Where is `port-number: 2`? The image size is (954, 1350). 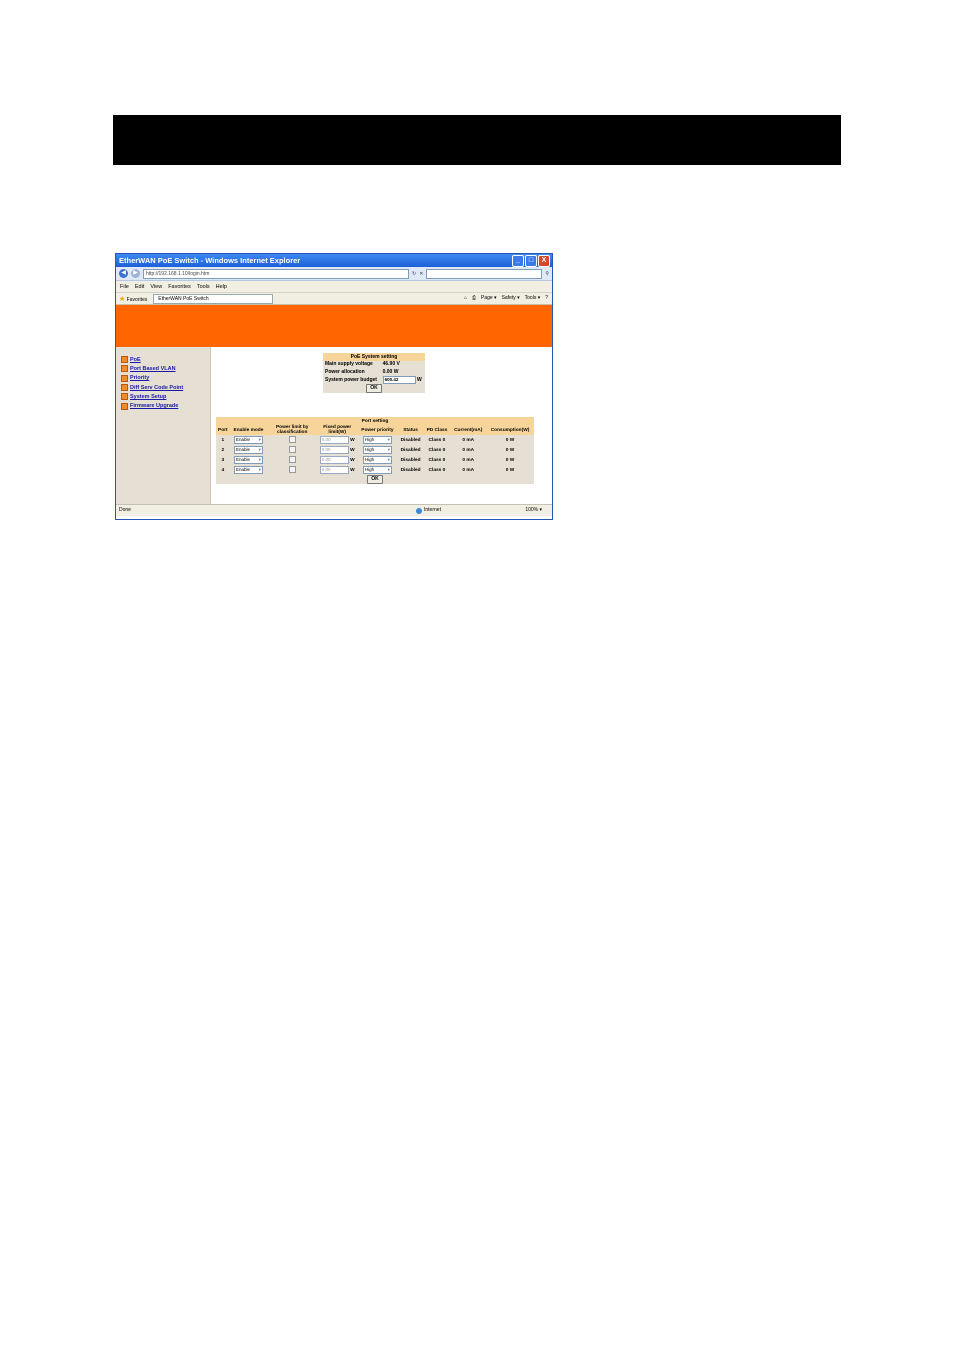
port-number: 2 is located at coordinates (223, 450).